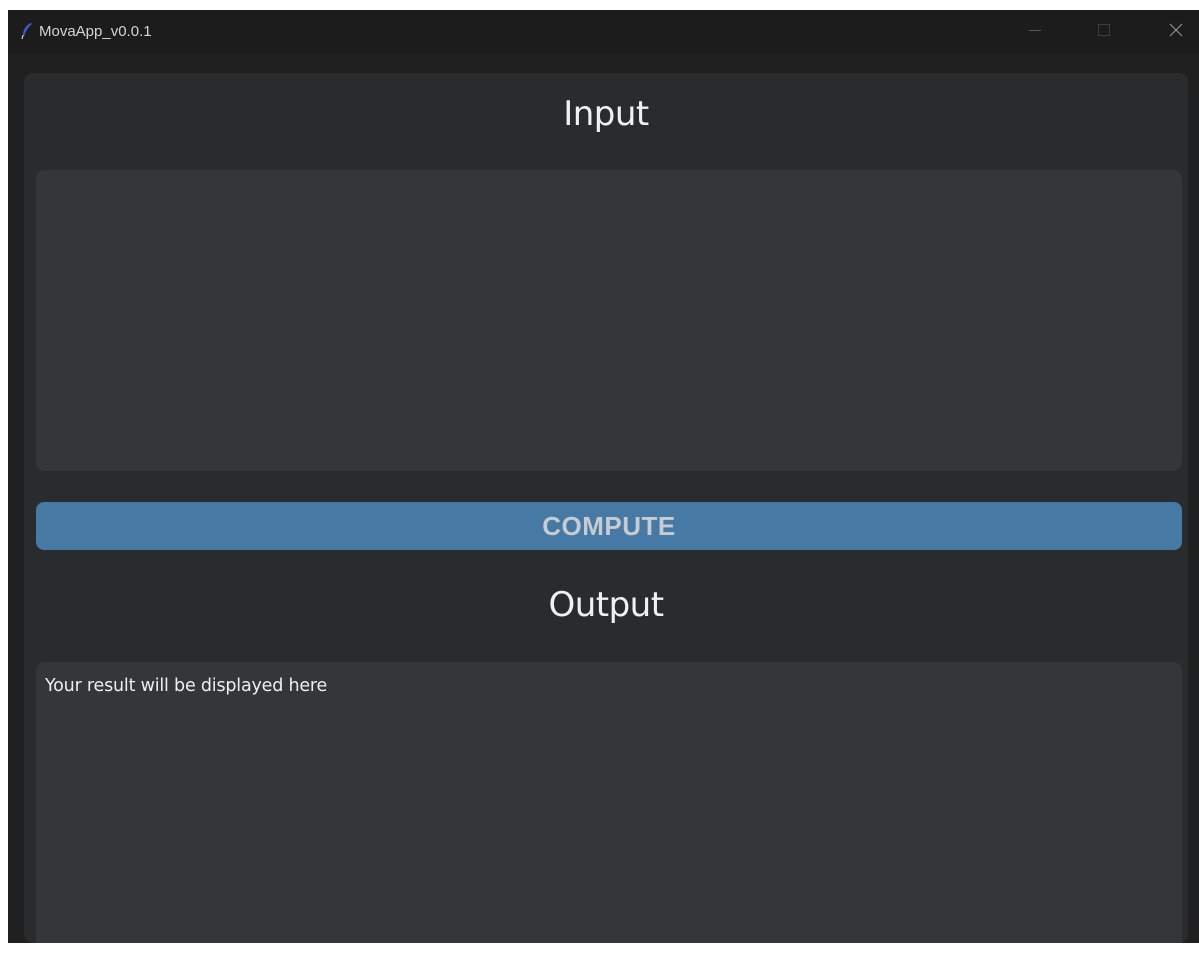 Image resolution: width=1199 pixels, height=953 pixels. I want to click on close-icon, so click(1176, 32).